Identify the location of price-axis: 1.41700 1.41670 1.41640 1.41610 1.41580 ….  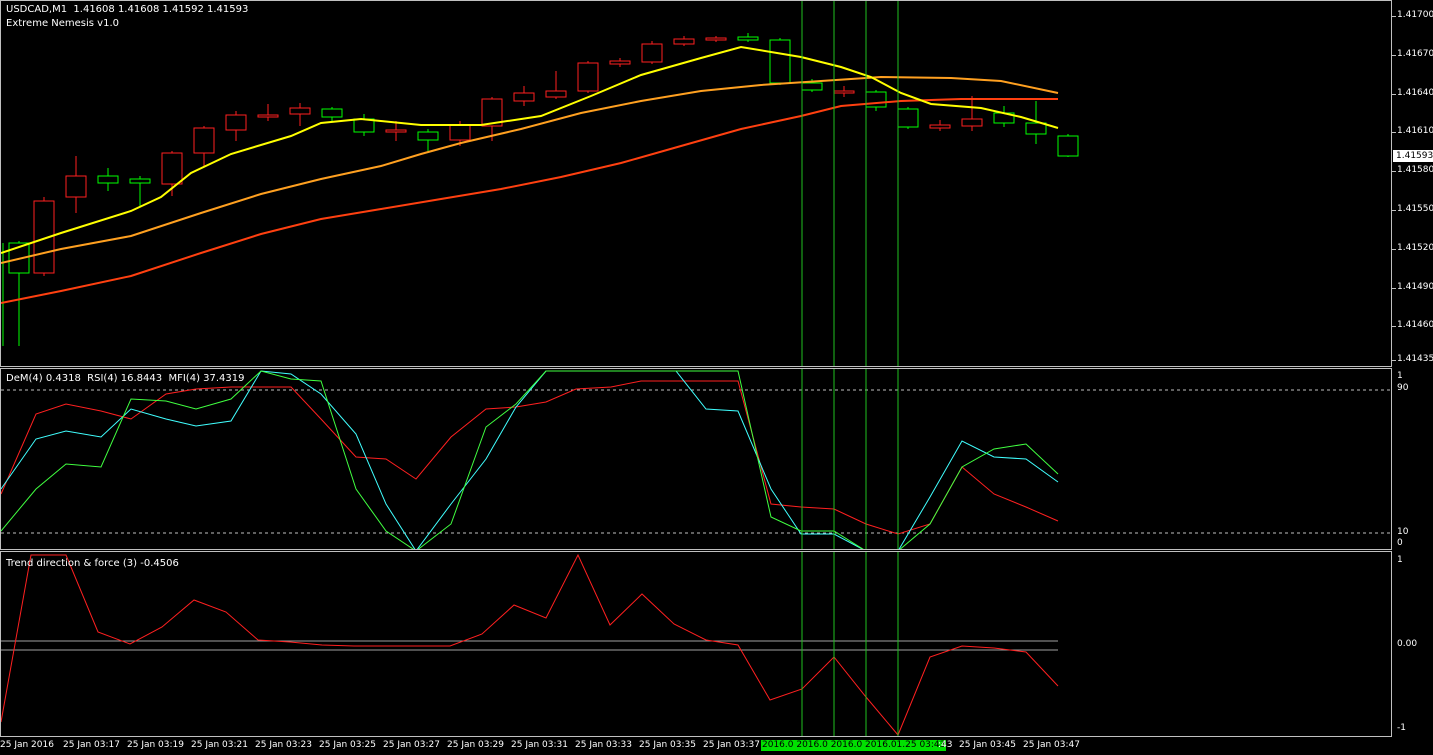
(1412, 183).